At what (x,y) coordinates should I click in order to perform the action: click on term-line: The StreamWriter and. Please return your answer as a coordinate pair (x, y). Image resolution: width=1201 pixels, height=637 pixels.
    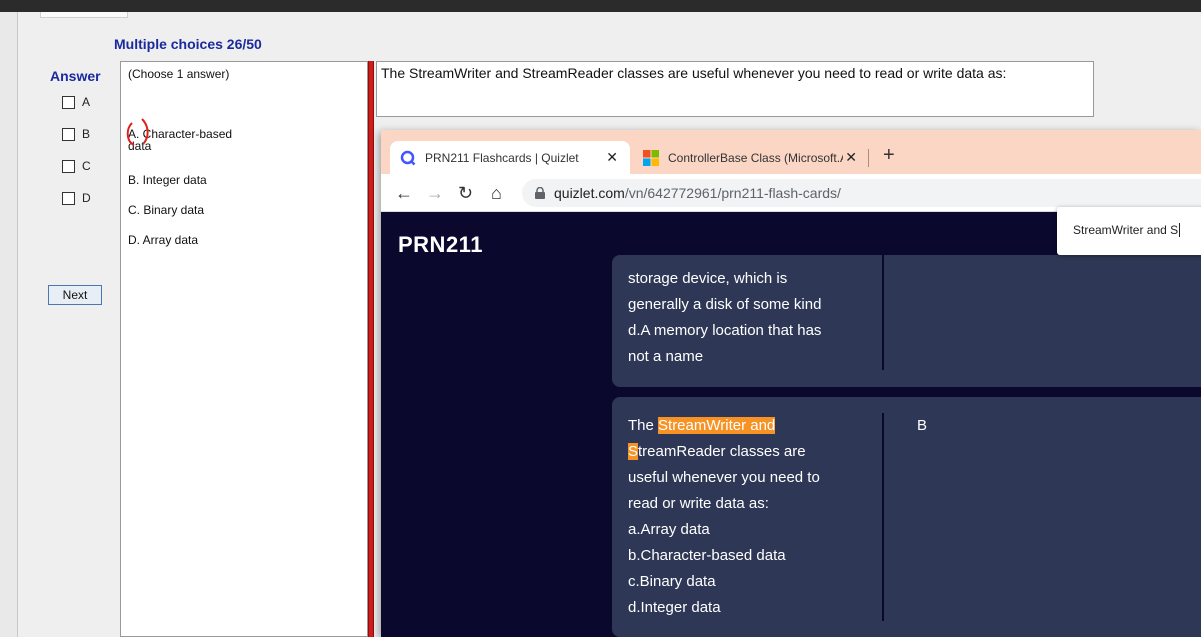
    Looking at the image, I should click on (748, 426).